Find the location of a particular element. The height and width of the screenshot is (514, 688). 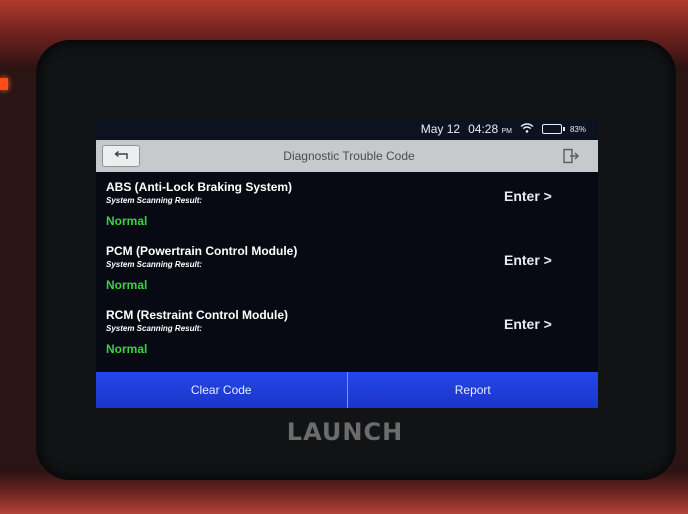

page-title: Diagnostic Trouble Code is located at coordinates (349, 156).